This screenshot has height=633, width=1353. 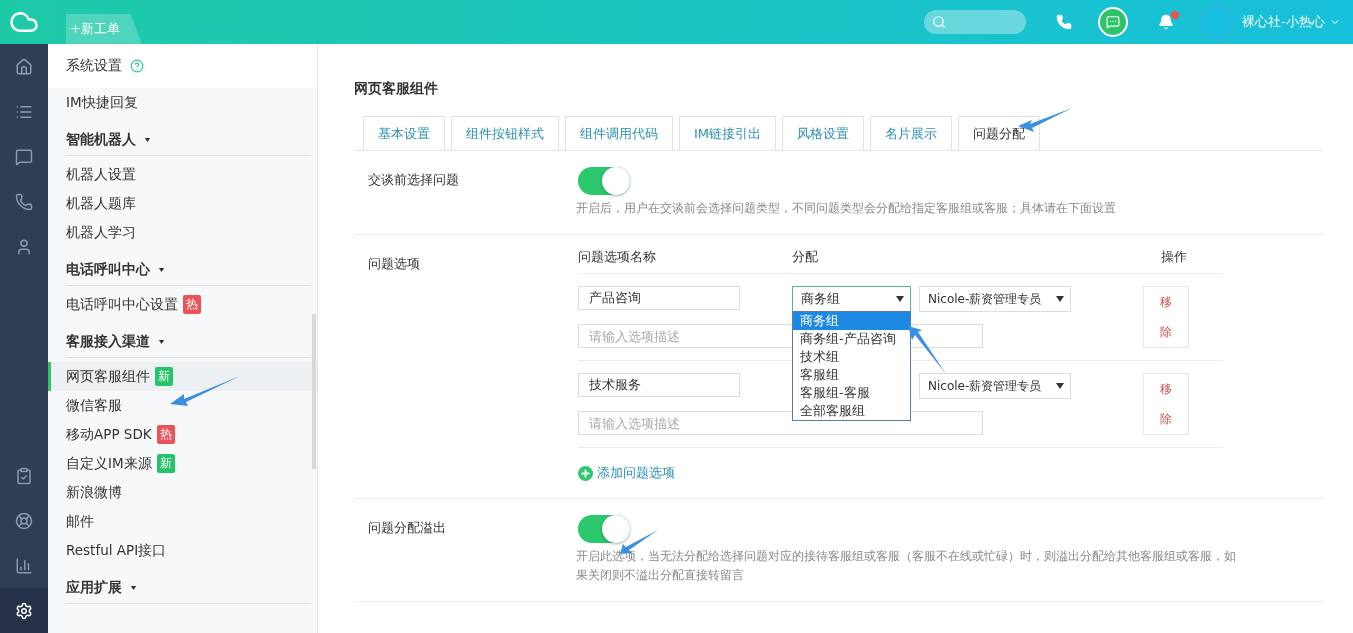 What do you see at coordinates (182, 492) in the screenshot?
I see `sidebar-item: 新浪微博` at bounding box center [182, 492].